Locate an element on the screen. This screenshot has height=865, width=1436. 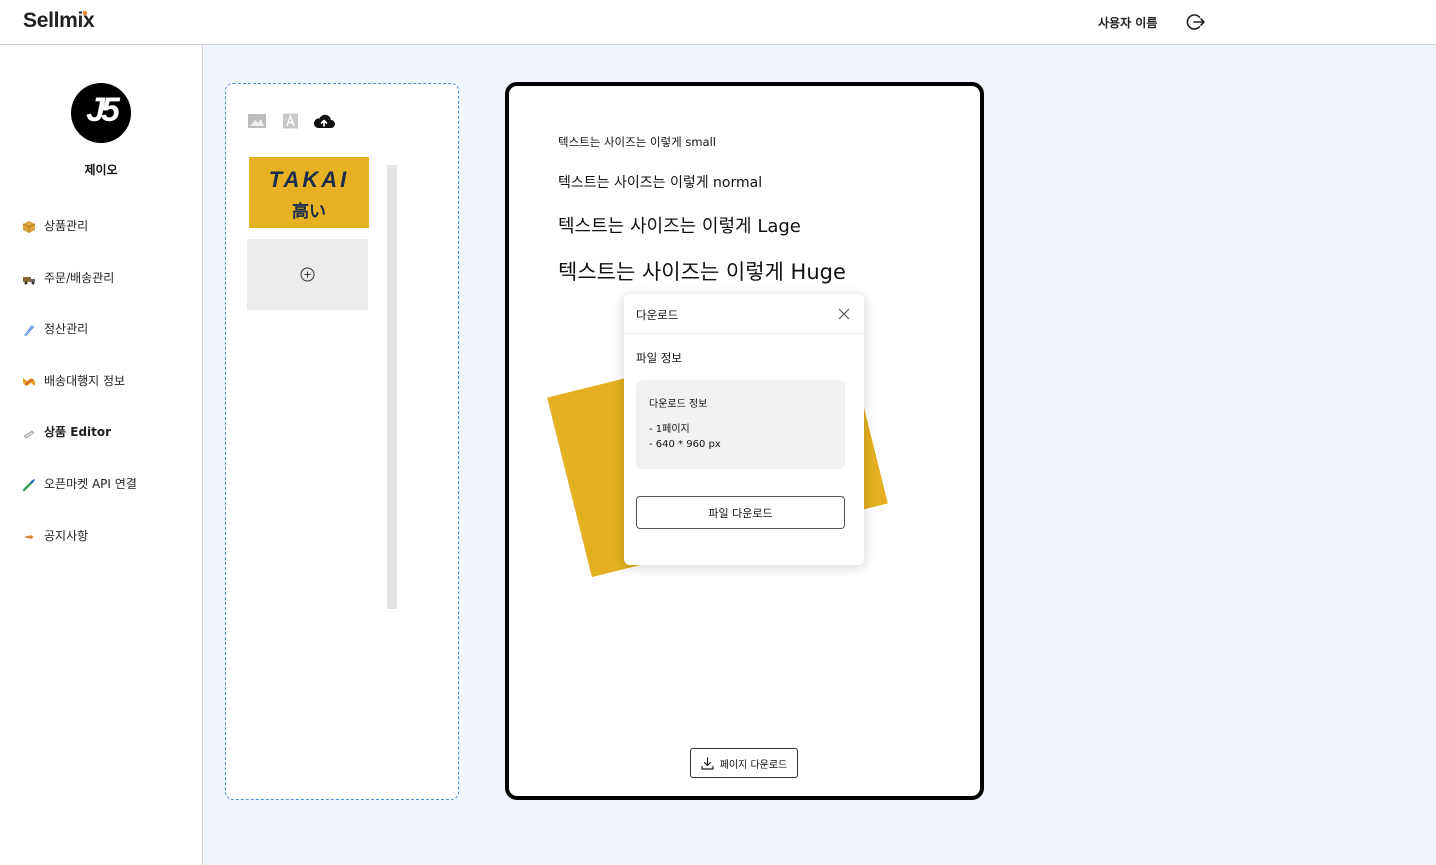
avatar-initials: J5 is located at coordinates (103, 110).